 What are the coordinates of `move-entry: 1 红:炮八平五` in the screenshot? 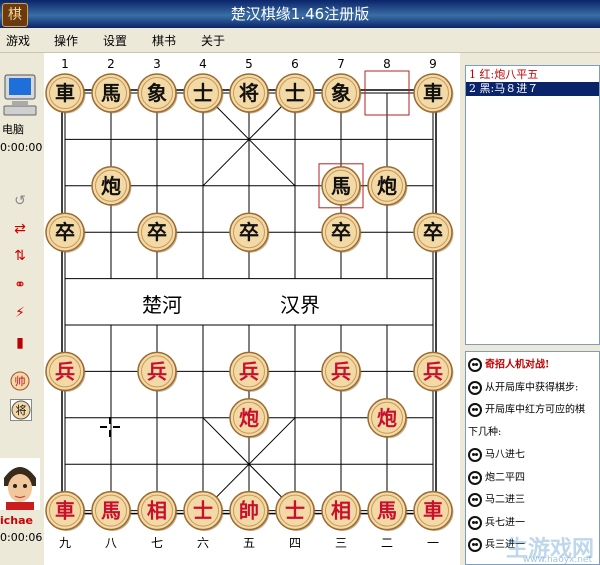 It's located at (532, 75).